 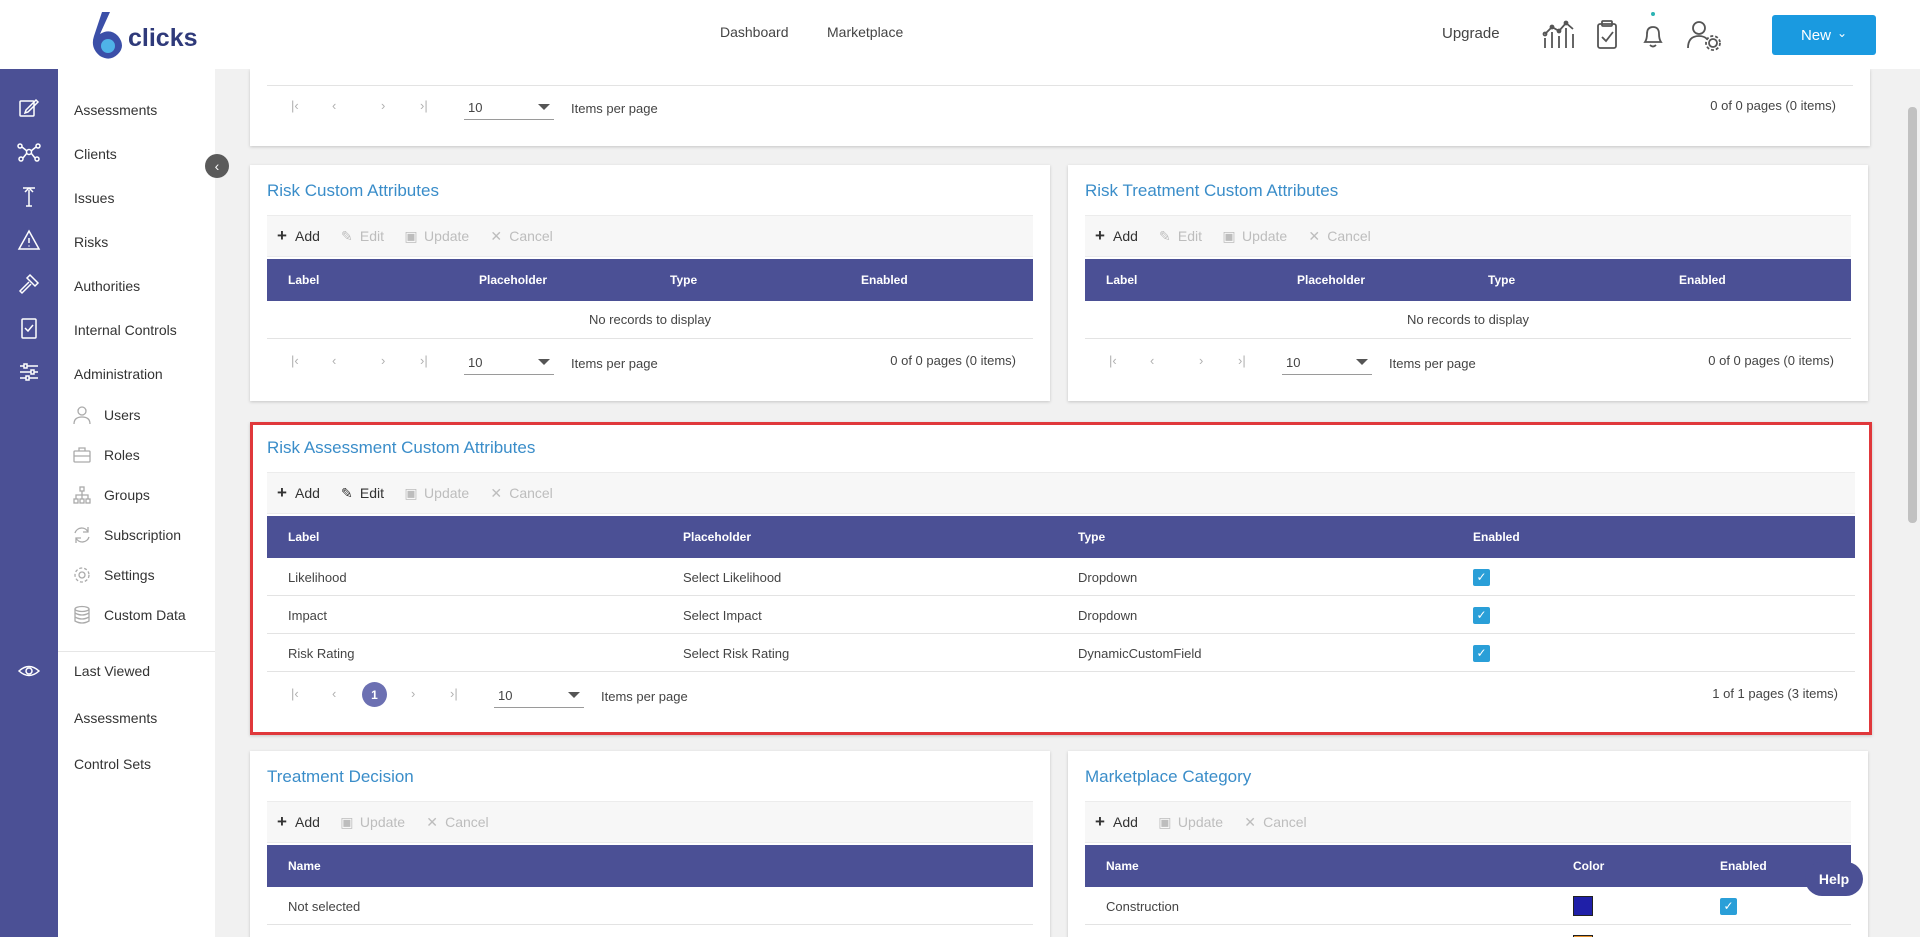 I want to click on logo: clicks, so click(x=143, y=35).